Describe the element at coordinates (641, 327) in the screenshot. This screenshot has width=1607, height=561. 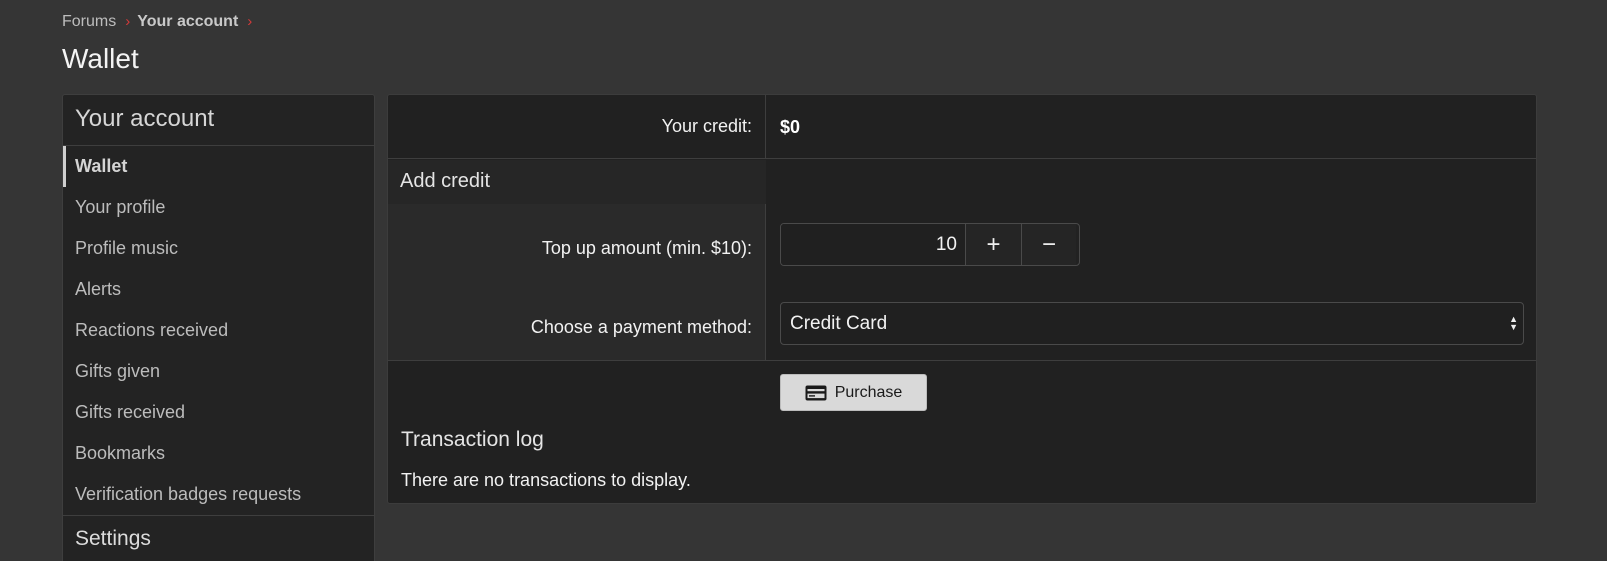
I see `payment-method-label: Choose a payment method:` at that location.